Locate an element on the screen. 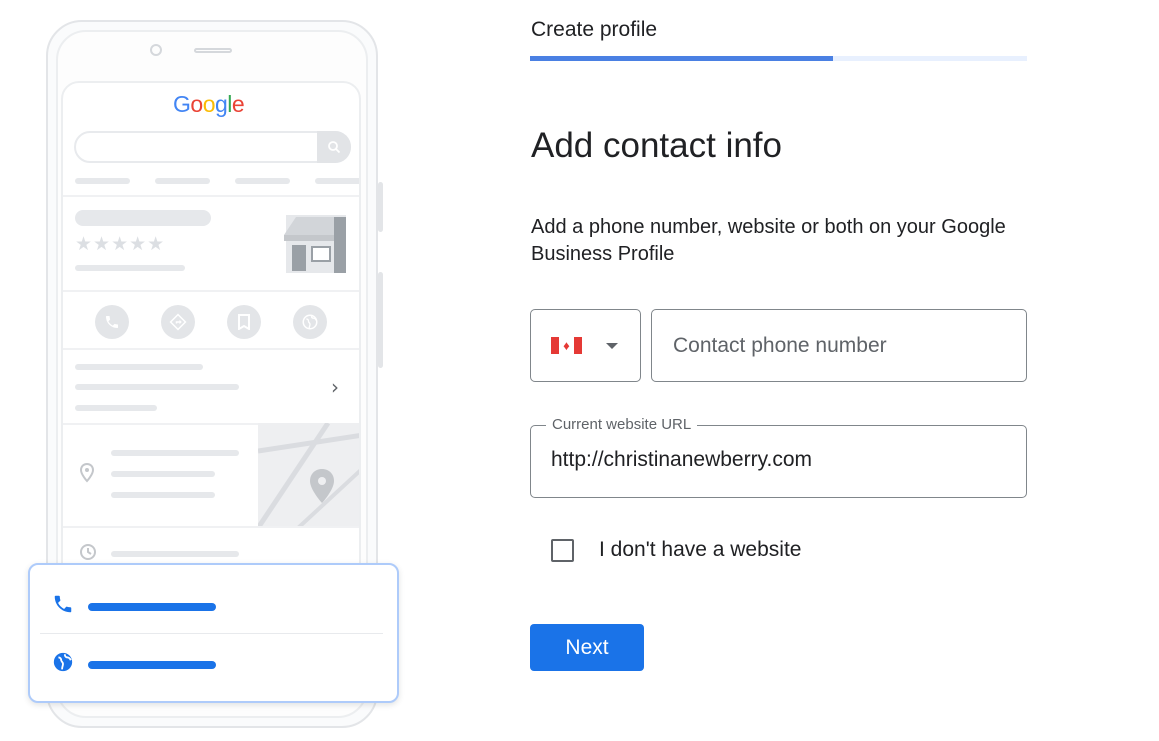  next-button: Next is located at coordinates (587, 647).